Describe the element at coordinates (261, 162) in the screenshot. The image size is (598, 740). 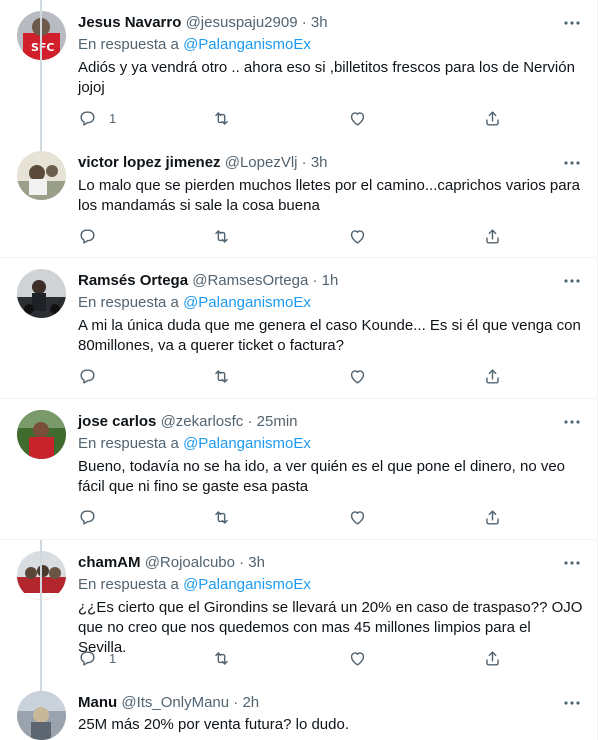
I see `author-handle: @LopezVlj` at that location.